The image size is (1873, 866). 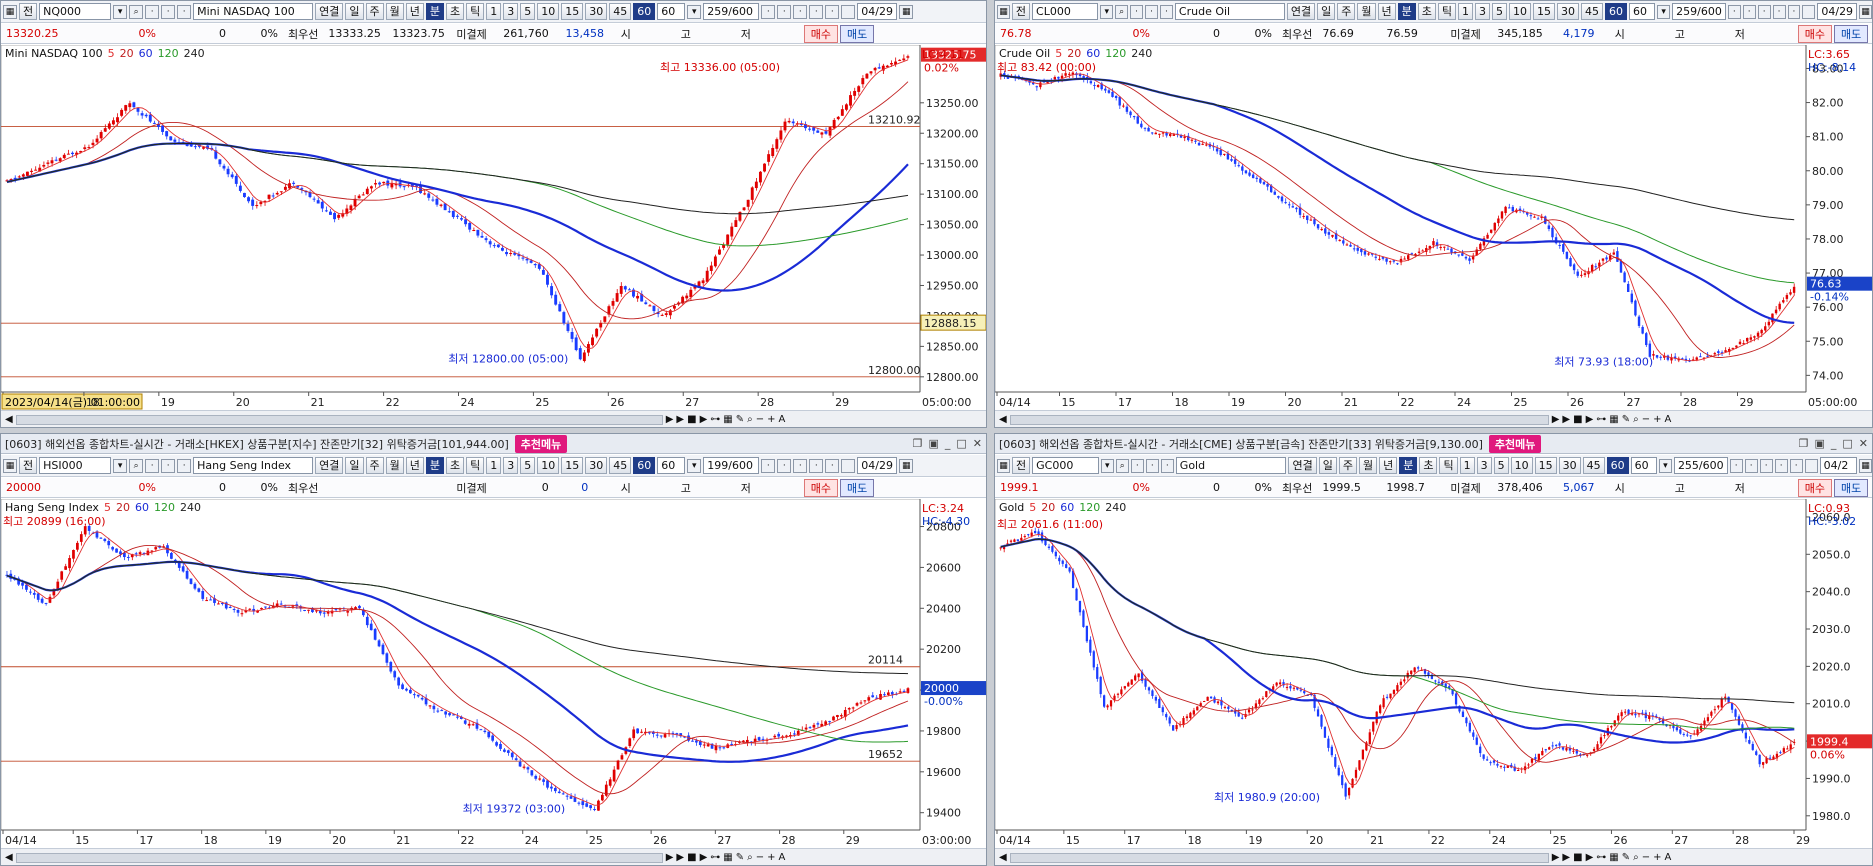 I want to click on timeframe-button: 일, so click(x=1326, y=11).